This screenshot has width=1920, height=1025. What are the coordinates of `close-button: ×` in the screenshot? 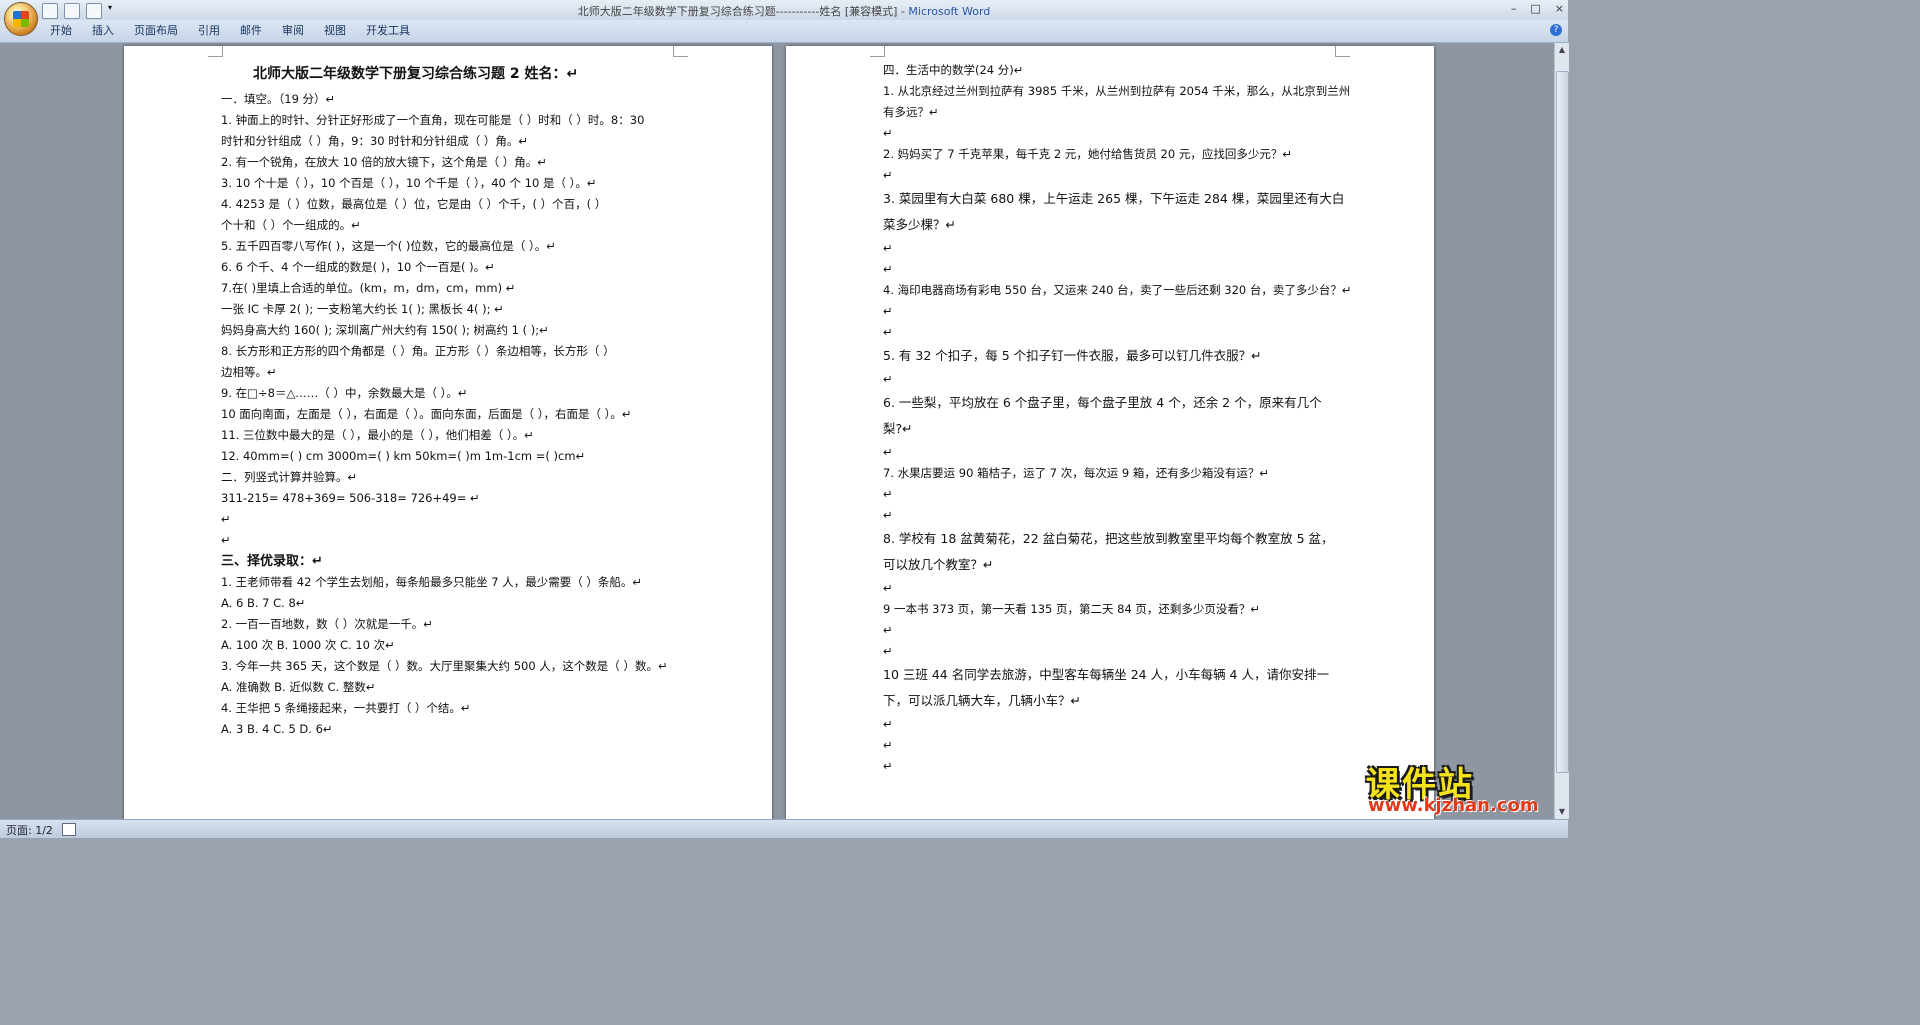 It's located at (1559, 8).